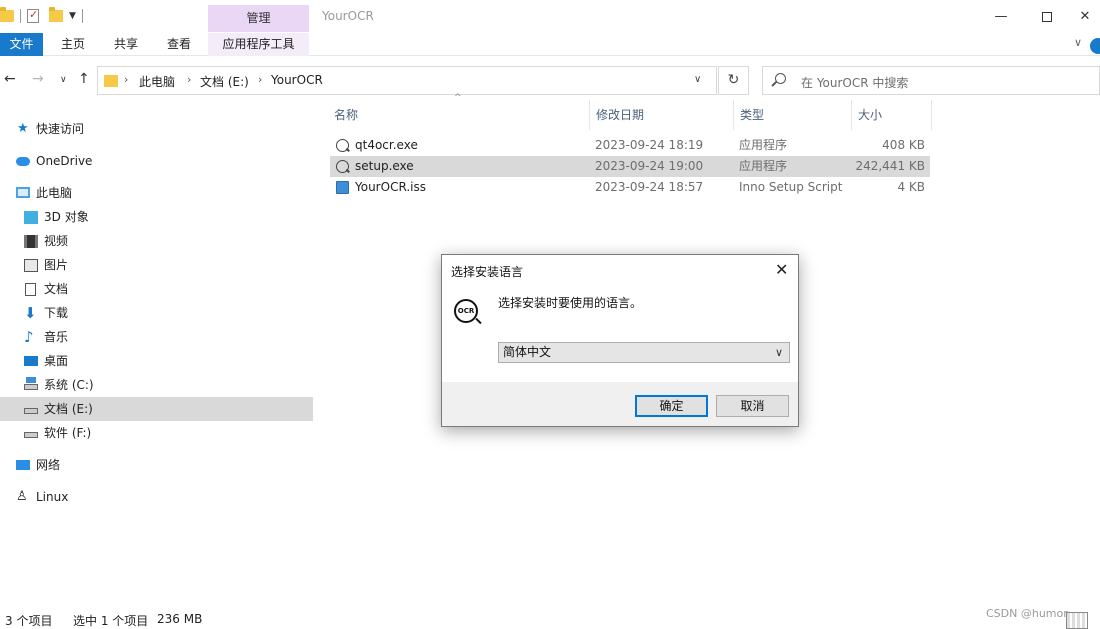  Describe the element at coordinates (179, 44) in the screenshot. I see `tab-view: 查看` at that location.